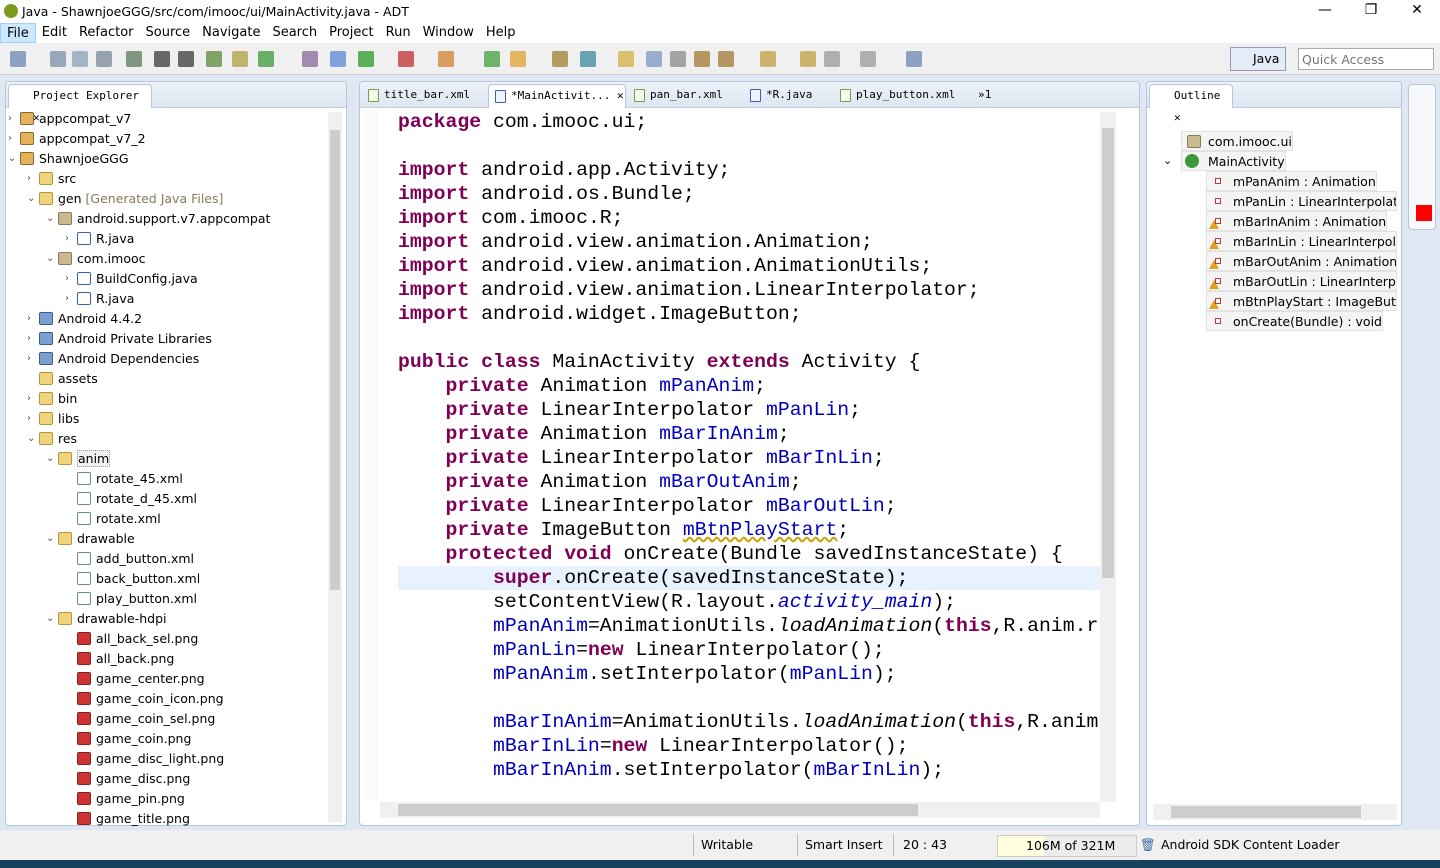 The height and width of the screenshot is (868, 1440). What do you see at coordinates (1233, 161) in the screenshot?
I see `outline-class: MainActivity` at bounding box center [1233, 161].